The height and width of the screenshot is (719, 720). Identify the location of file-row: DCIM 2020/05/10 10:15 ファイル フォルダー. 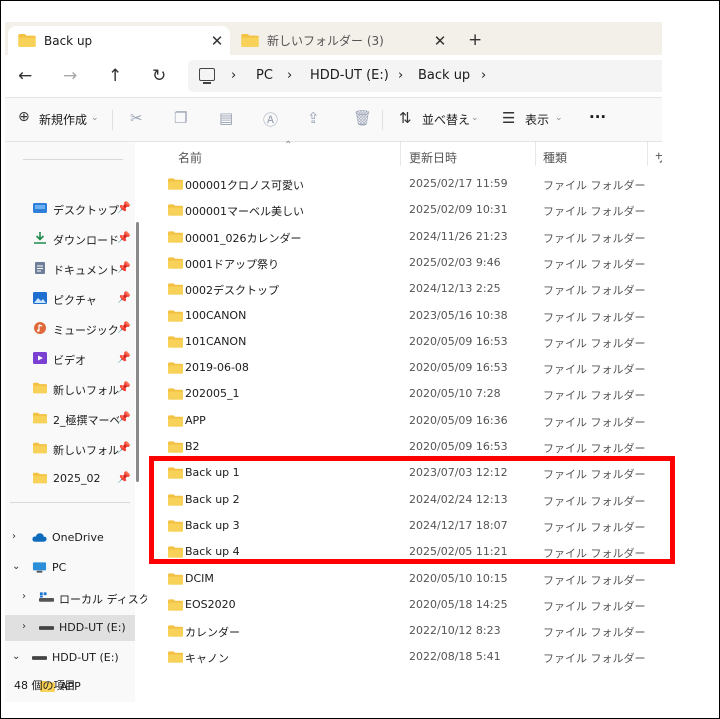
(404, 579).